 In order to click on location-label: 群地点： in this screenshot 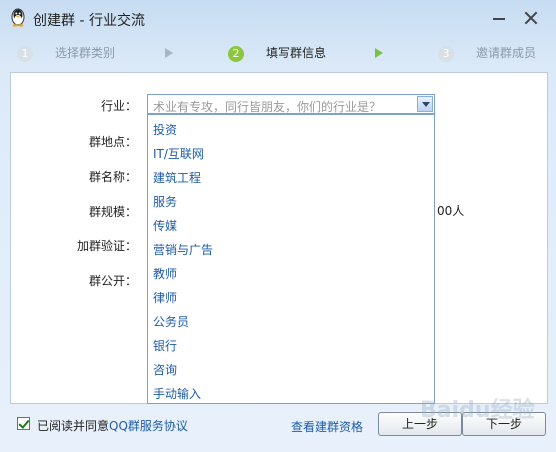, I will do `click(112, 142)`.